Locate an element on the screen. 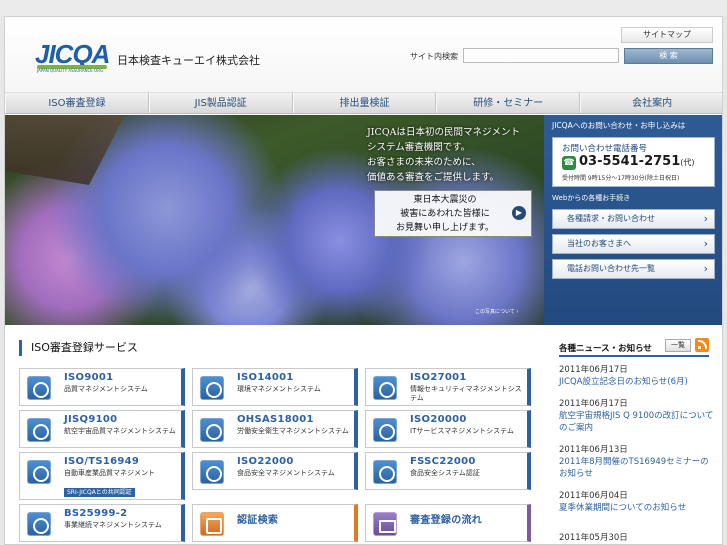 Image resolution: width=727 pixels, height=545 pixels. news-item: 2011年06月17日 航空宇宙規格JIS Q 9100の改訂についてのご案内 is located at coordinates (637, 416).